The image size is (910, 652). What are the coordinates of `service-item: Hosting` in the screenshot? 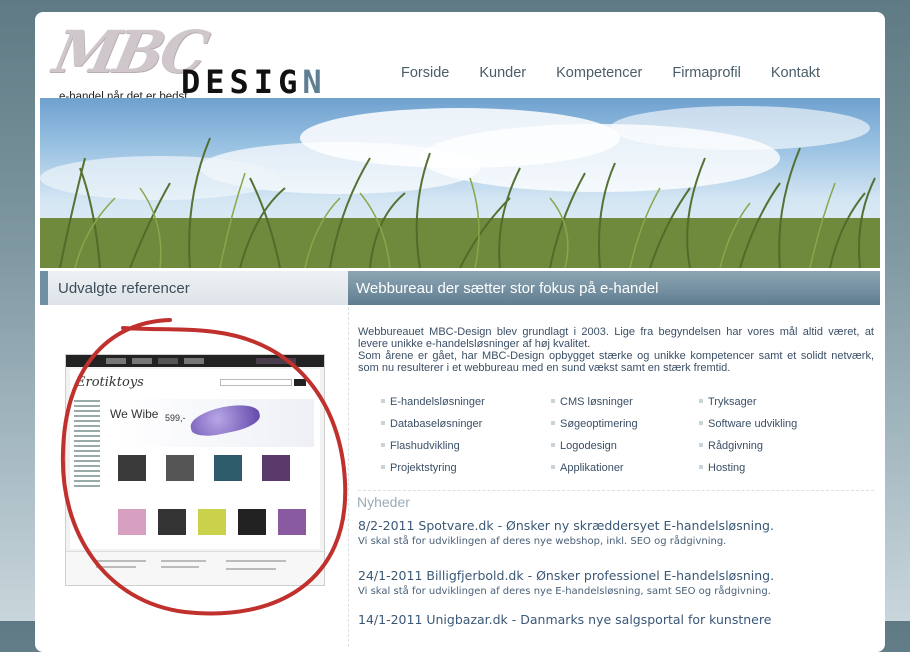 It's located at (722, 468).